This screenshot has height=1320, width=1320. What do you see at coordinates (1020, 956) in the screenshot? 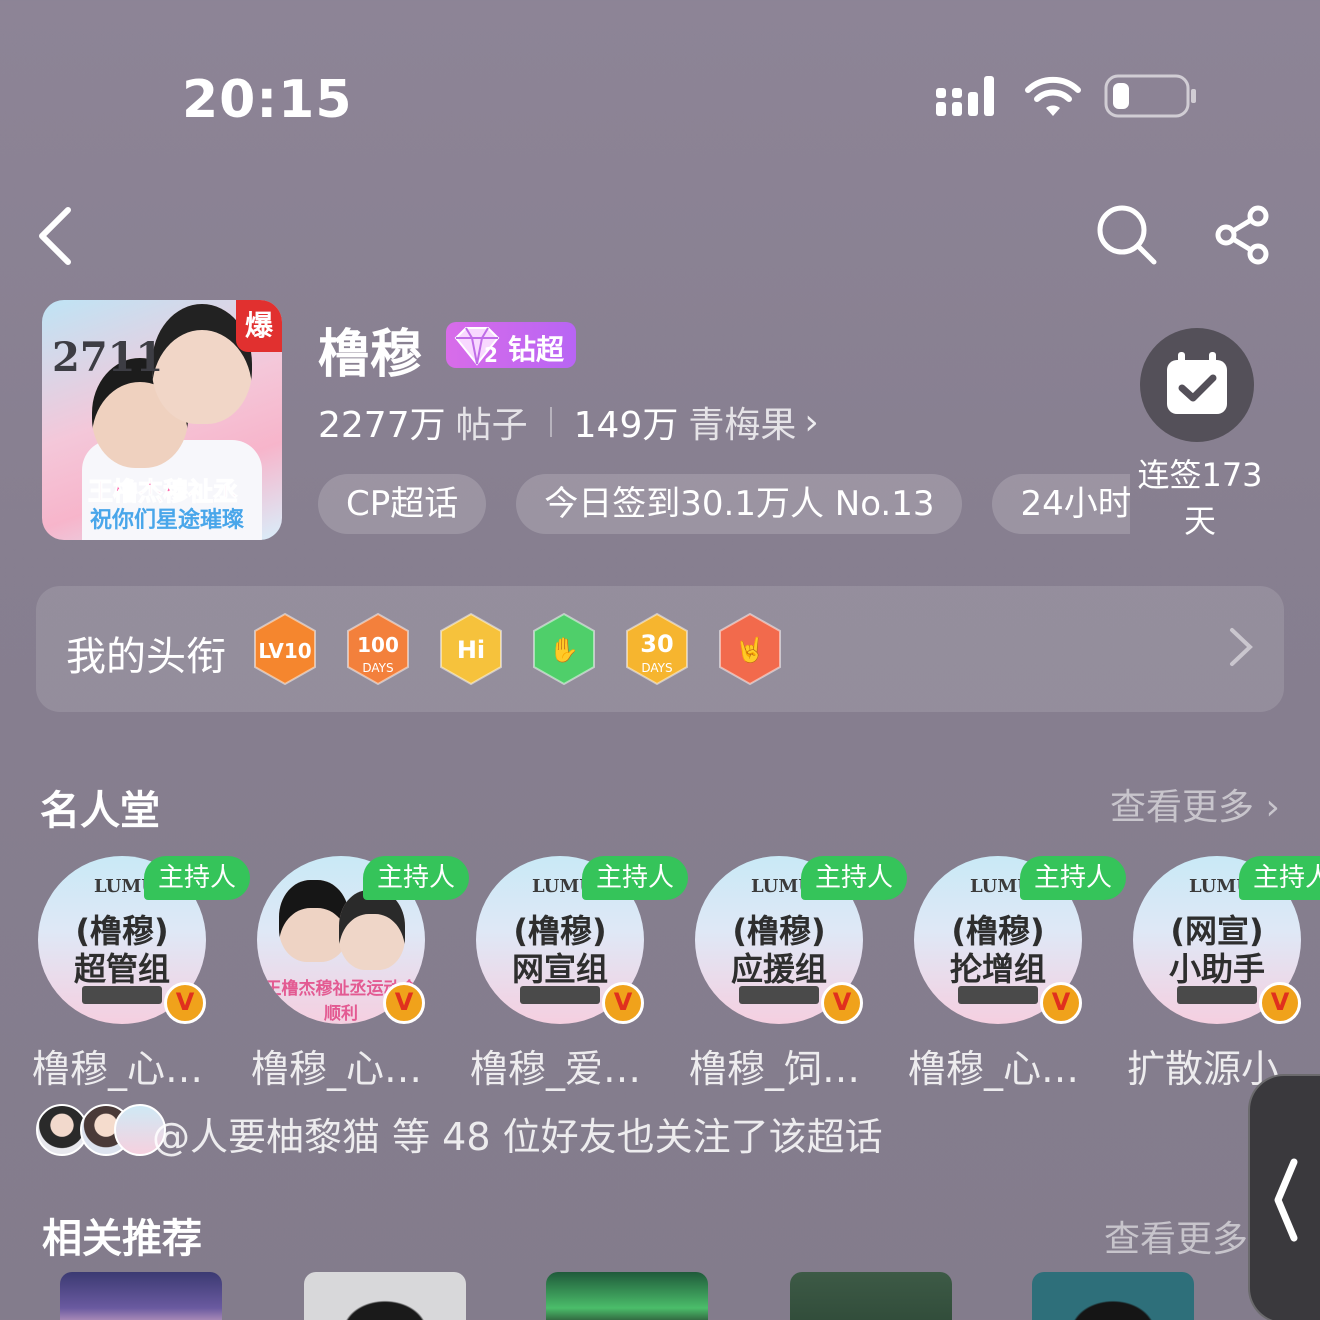
I see `hall-member-avatar: LUMU (橹穆) 抡增组 主持人 V` at bounding box center [1020, 956].